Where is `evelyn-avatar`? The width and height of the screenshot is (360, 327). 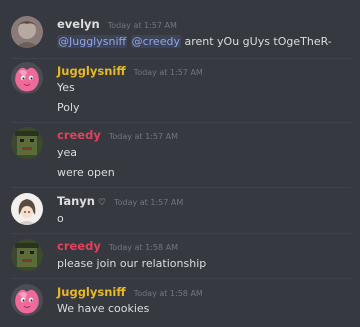
evelyn-avatar is located at coordinates (27, 32).